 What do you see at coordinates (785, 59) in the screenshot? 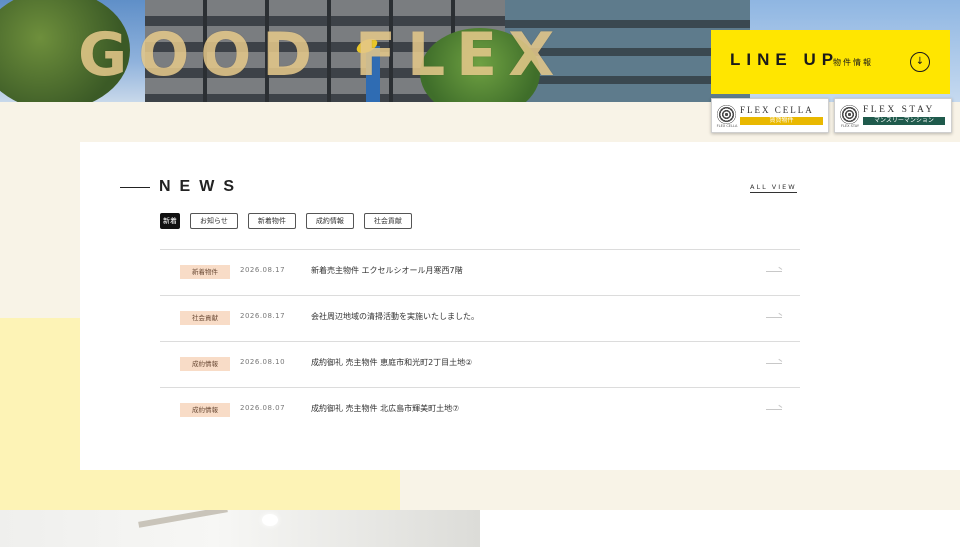
I see `lineup-title: LINE UP` at bounding box center [785, 59].